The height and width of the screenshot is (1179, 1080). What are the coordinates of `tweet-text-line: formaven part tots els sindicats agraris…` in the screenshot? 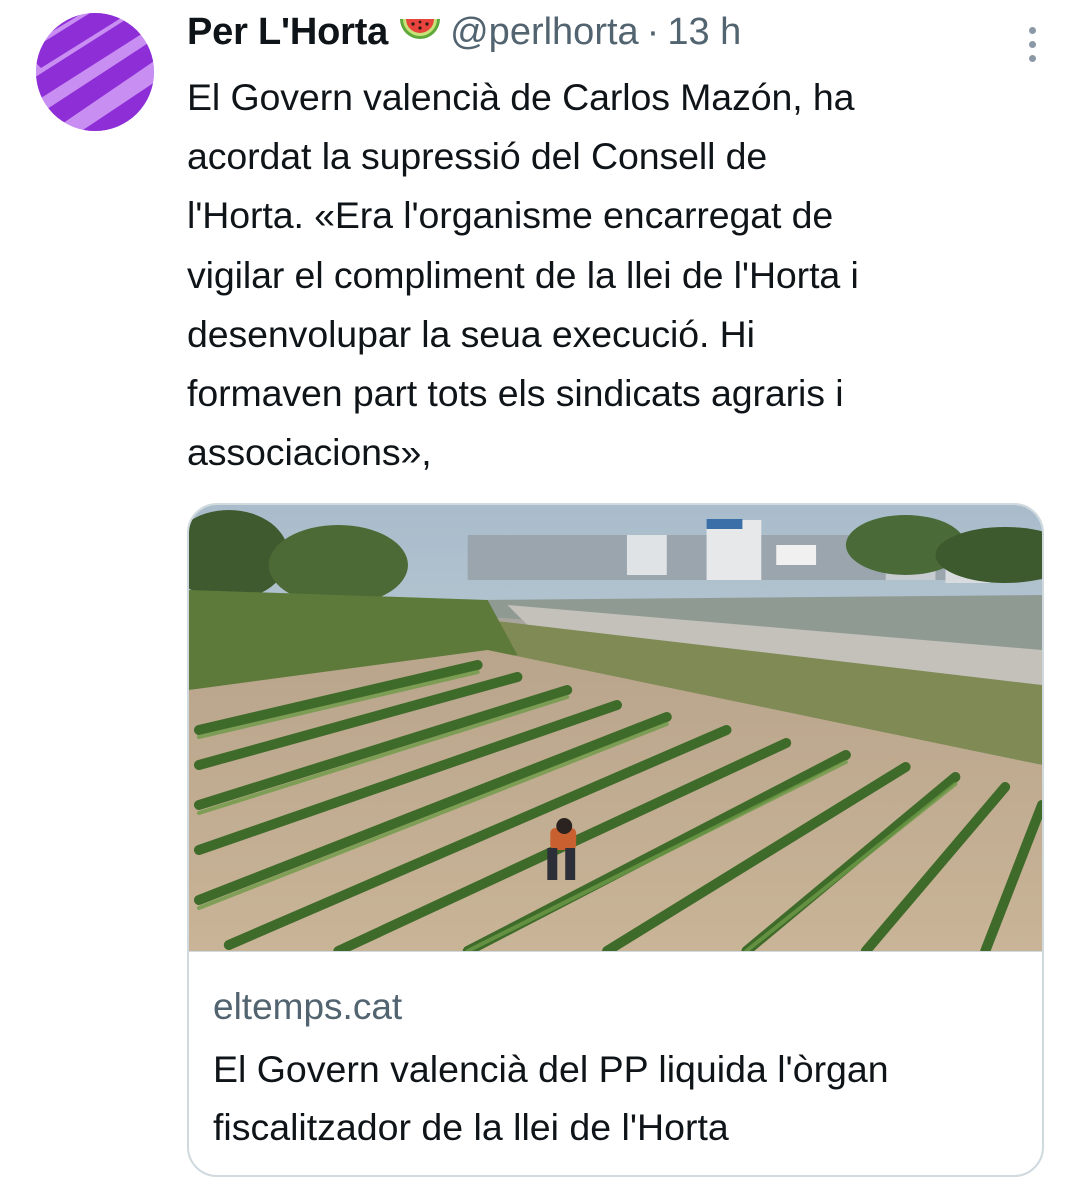 It's located at (515, 393).